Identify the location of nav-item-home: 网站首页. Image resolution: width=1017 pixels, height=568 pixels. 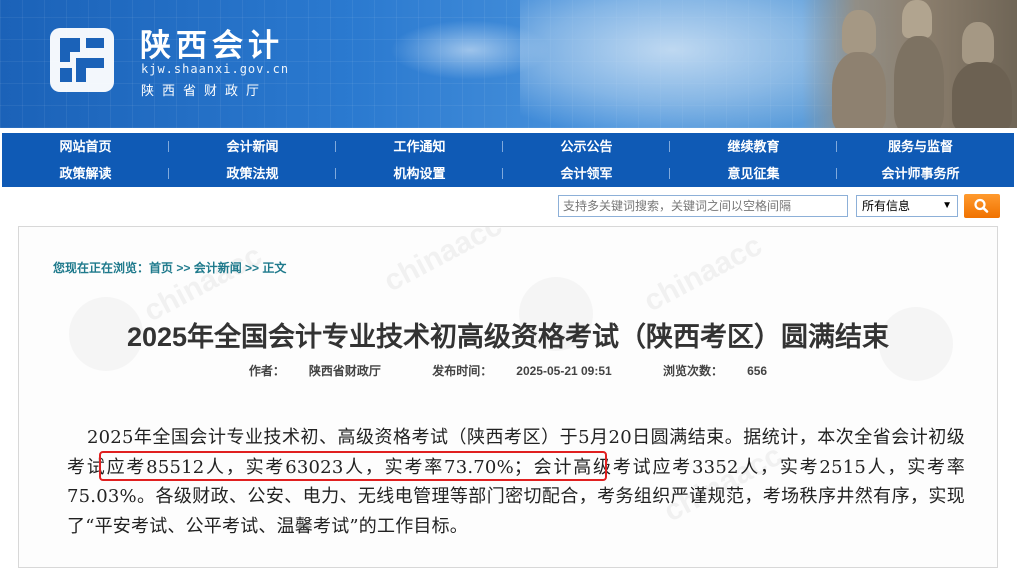
(85, 146).